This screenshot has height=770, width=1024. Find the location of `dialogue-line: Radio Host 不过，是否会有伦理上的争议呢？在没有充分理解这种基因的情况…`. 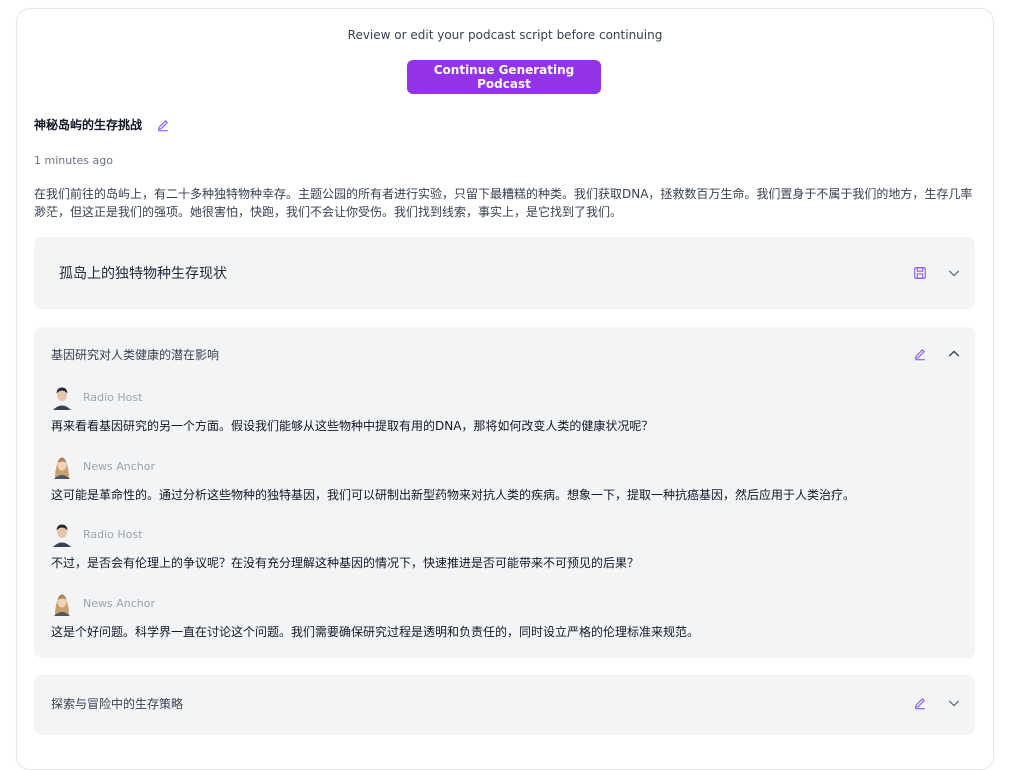

dialogue-line: Radio Host 不过，是否会有伦理上的争议呢？在没有充分理解这种基因的情况… is located at coordinates (345, 545).